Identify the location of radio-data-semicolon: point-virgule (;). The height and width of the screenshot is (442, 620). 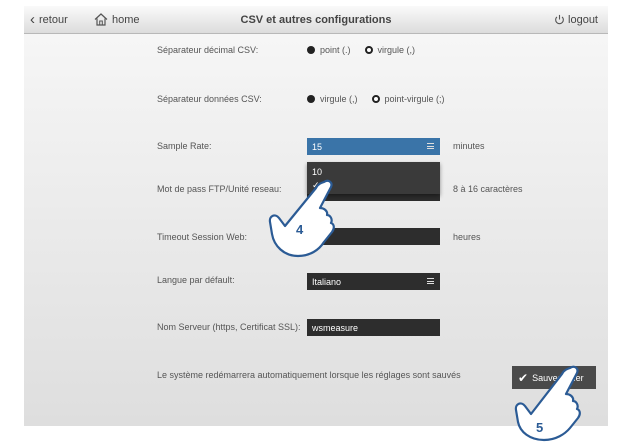
(408, 99).